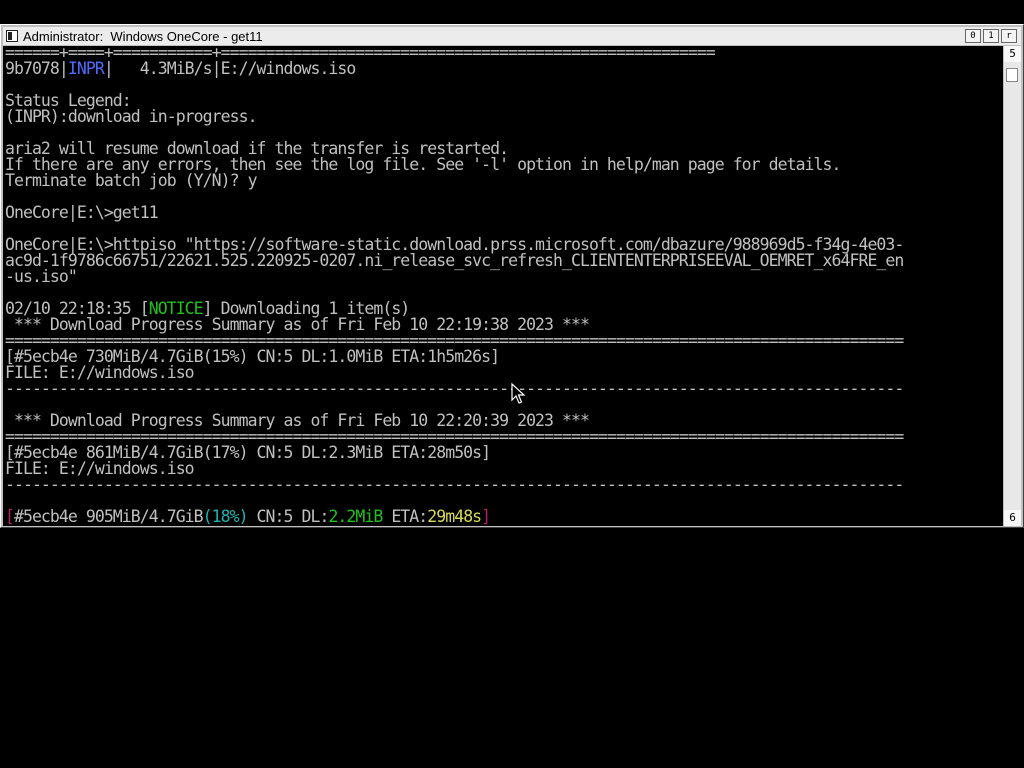  I want to click on console-text-segment: (INPR):download in-progress., so click(131, 116).